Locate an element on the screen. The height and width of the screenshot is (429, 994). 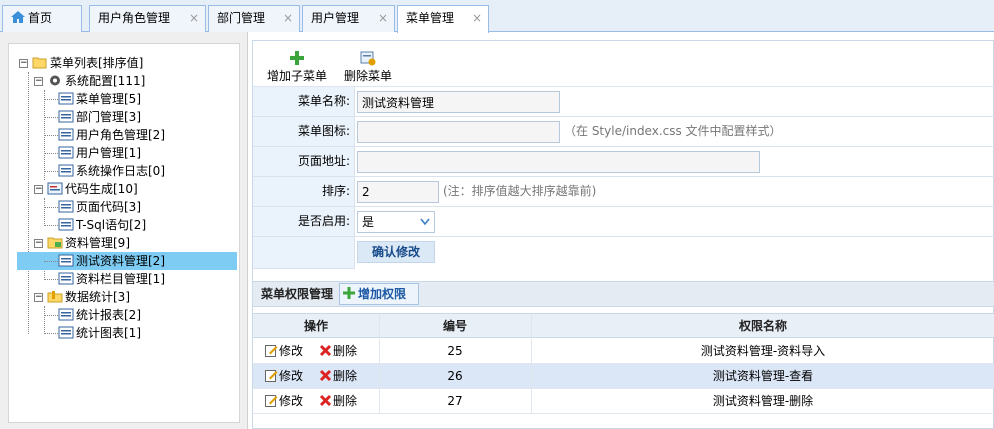
delete-menu-button: 删除菜单 is located at coordinates (368, 66).